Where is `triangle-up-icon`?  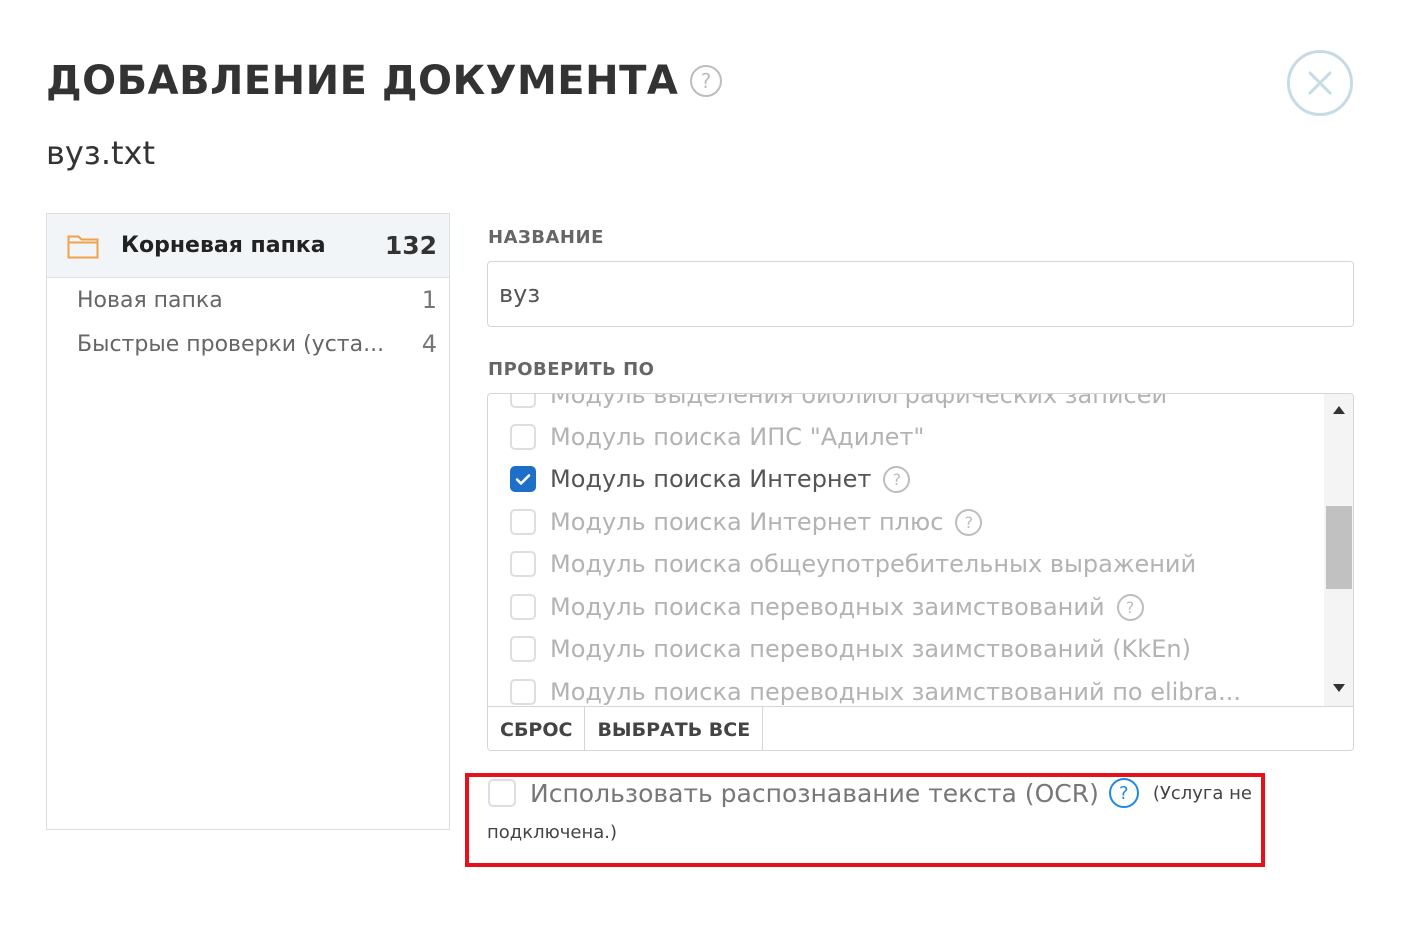 triangle-up-icon is located at coordinates (1339, 410).